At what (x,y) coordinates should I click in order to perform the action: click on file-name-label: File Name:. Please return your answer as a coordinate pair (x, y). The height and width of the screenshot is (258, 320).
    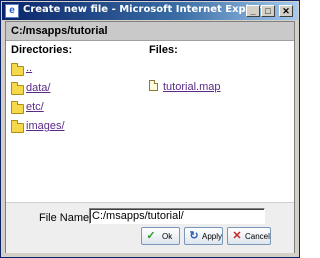
    Looking at the image, I should click on (66, 218).